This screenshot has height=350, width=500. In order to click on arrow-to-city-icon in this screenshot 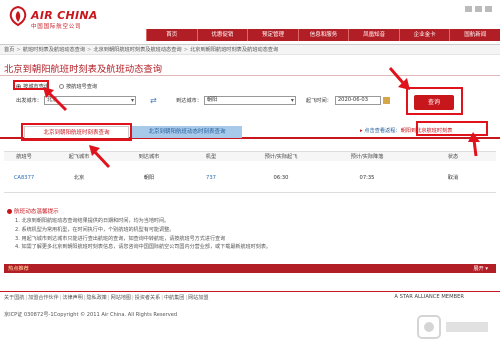, I will do `click(55, 99)`.